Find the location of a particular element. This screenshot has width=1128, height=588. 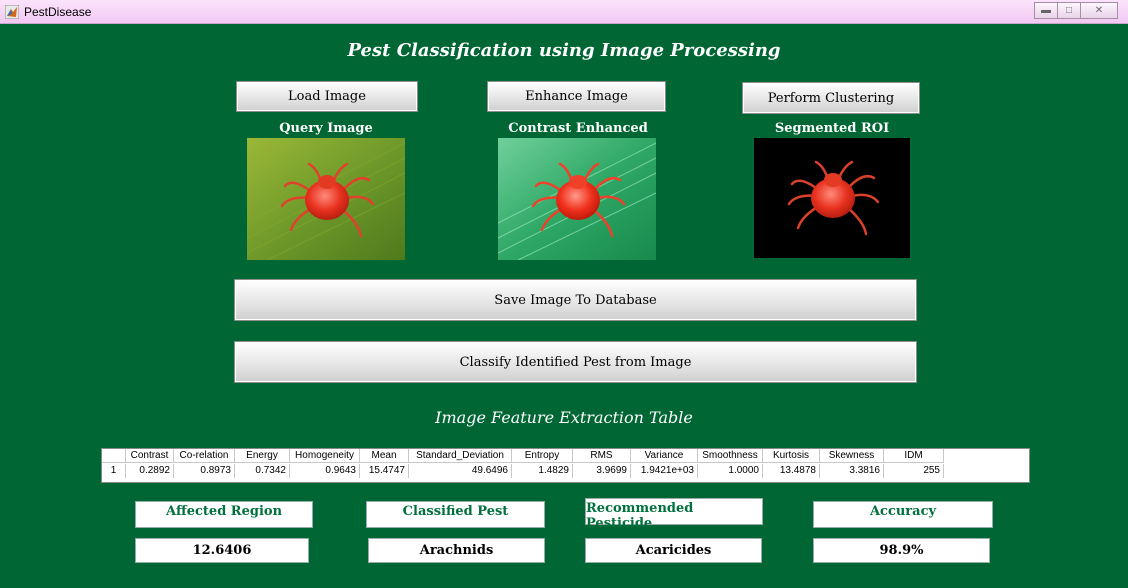

query-image is located at coordinates (326, 199).